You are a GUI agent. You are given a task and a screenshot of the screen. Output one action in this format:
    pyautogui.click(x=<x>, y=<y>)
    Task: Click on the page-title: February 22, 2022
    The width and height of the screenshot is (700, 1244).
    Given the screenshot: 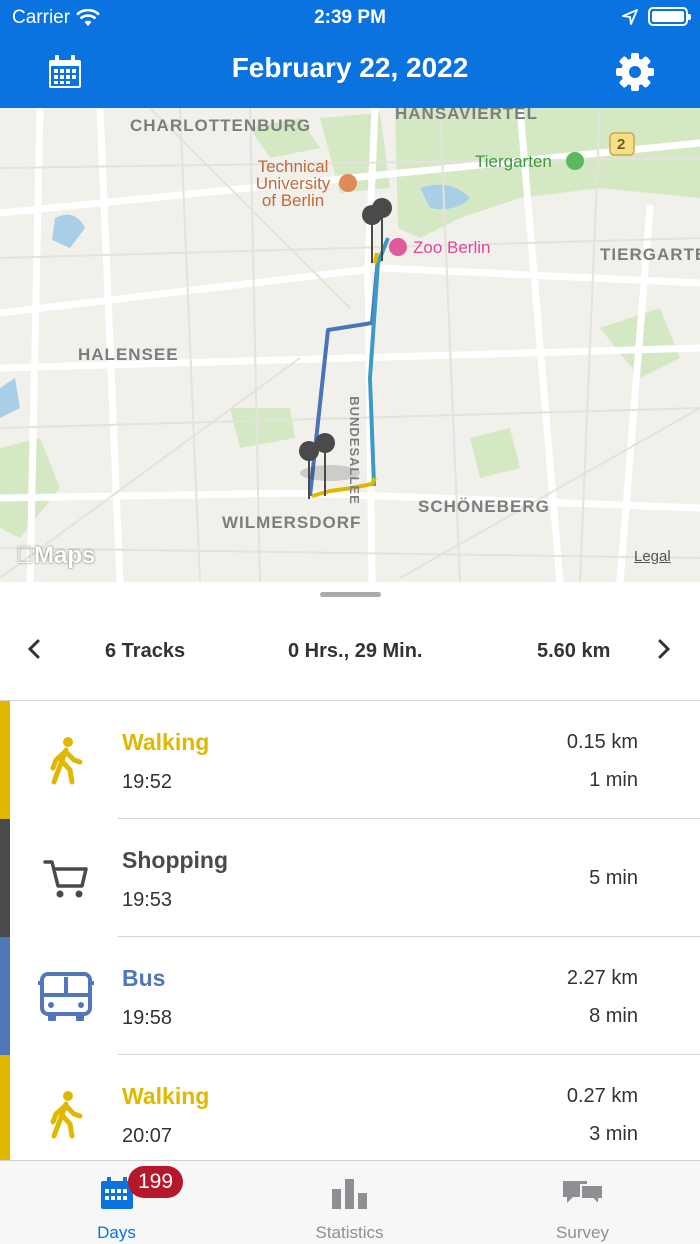 What is the action you would take?
    pyautogui.click(x=350, y=67)
    